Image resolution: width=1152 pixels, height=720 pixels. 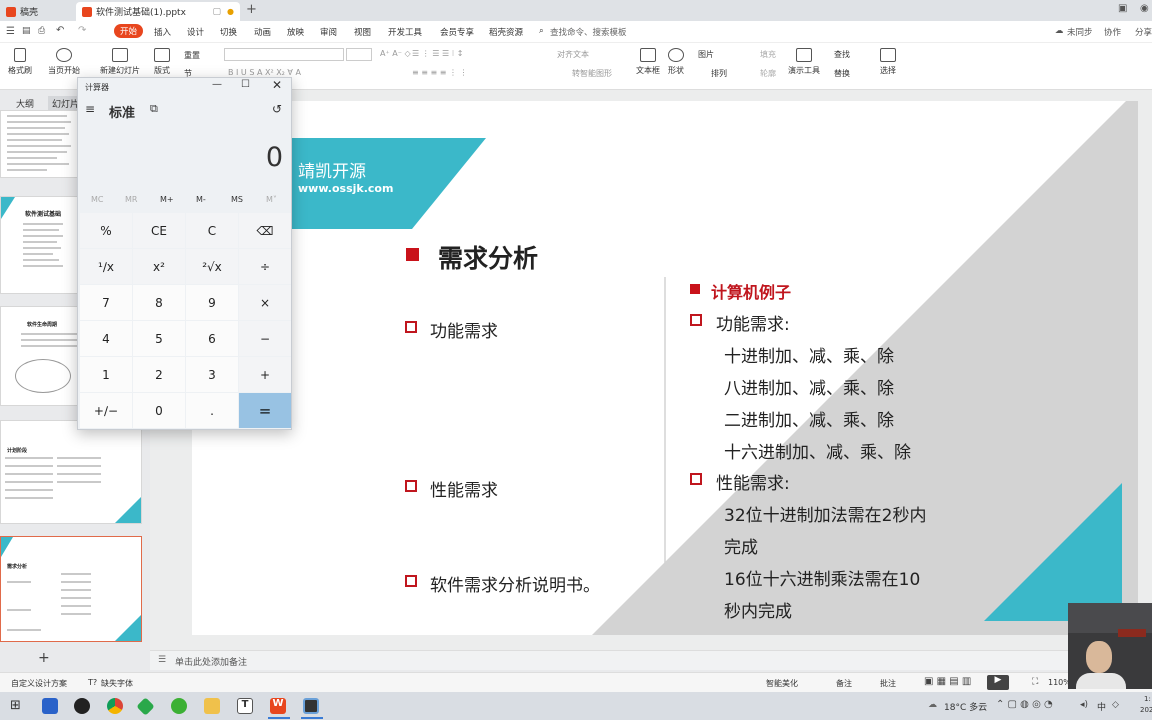 I want to click on save-icon: ▤, so click(x=26, y=31).